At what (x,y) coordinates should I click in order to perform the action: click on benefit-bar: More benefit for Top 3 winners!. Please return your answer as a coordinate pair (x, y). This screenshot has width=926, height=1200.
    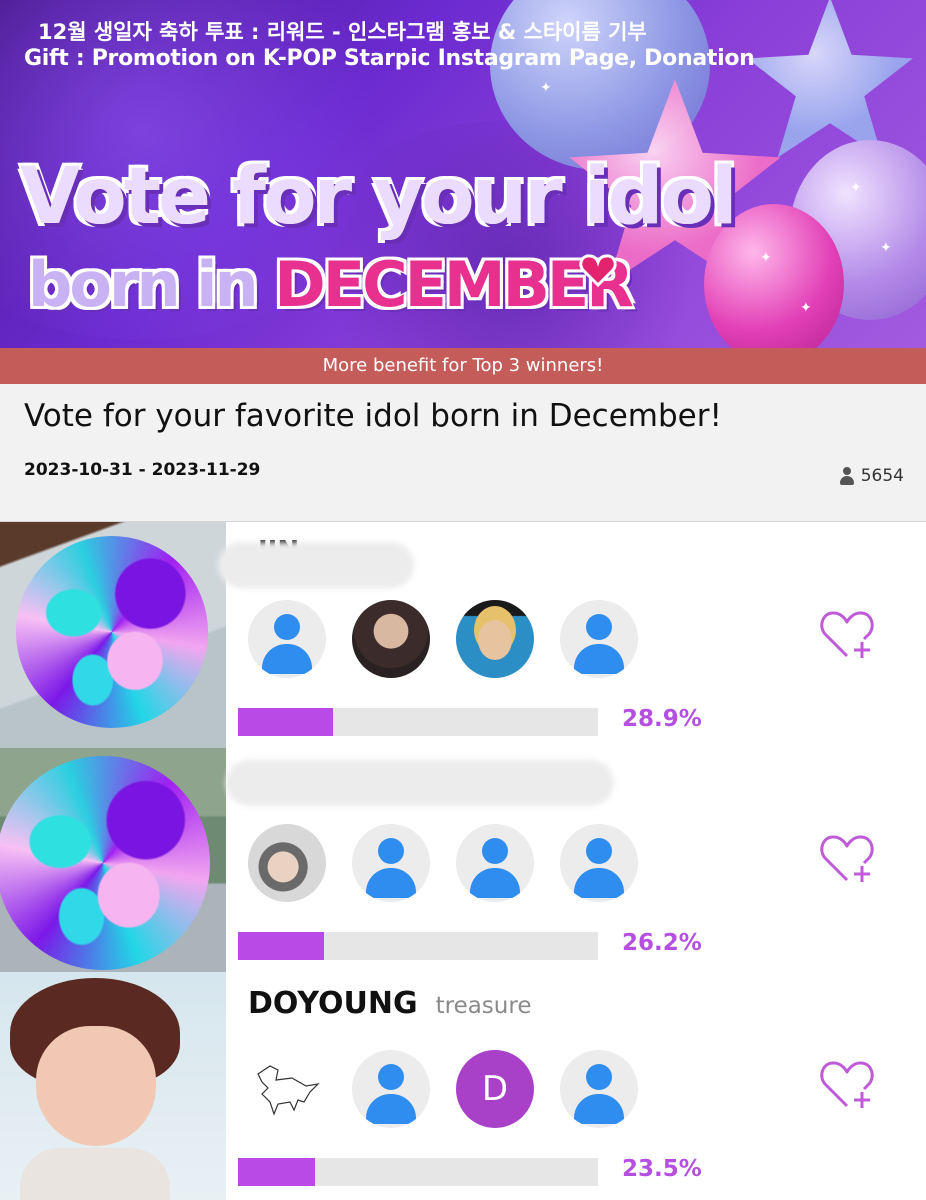
    Looking at the image, I should click on (463, 366).